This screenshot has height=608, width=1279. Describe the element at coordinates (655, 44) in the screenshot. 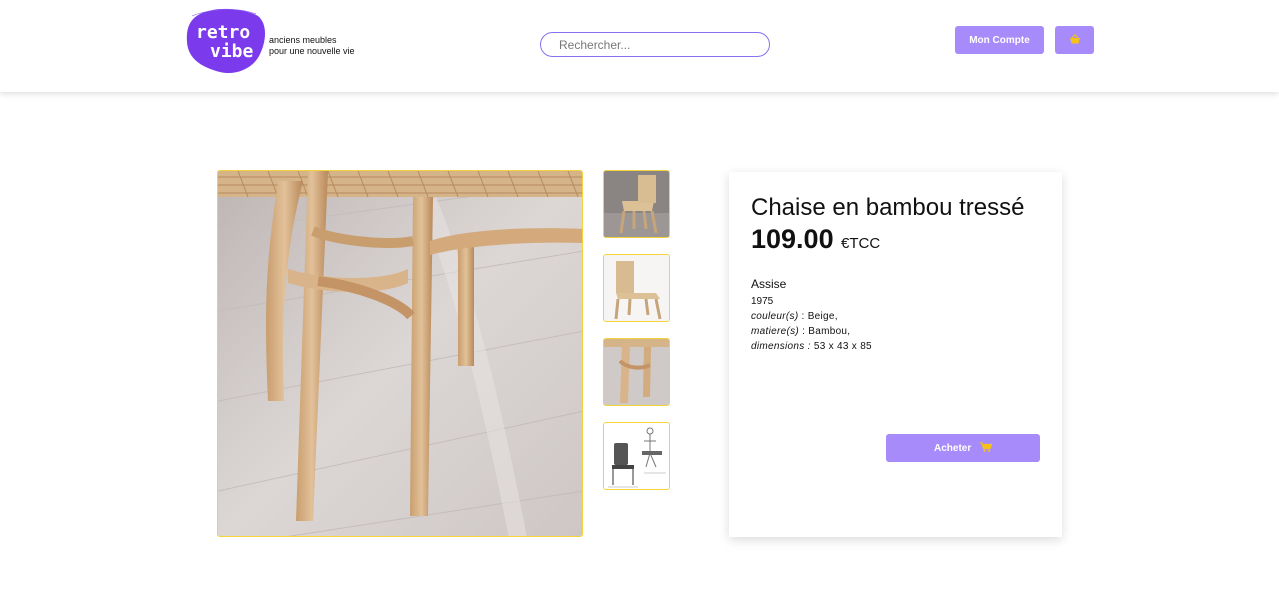

I see `search-input` at that location.